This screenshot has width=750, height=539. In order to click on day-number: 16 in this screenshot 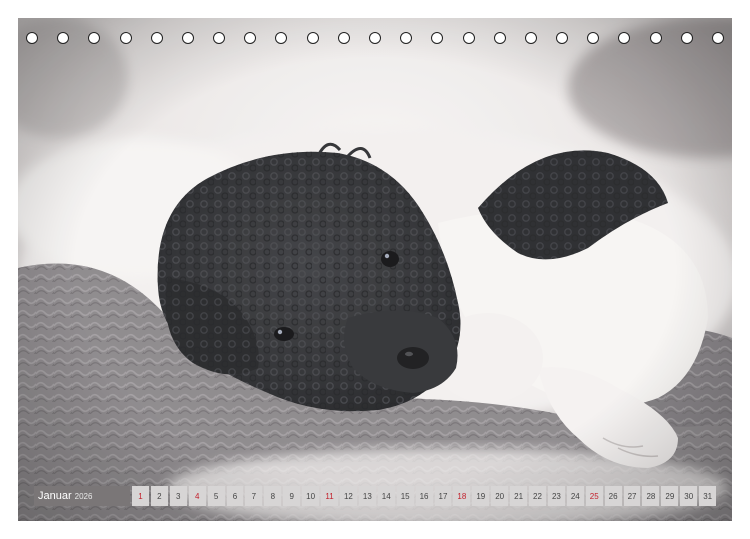, I will do `click(424, 496)`.